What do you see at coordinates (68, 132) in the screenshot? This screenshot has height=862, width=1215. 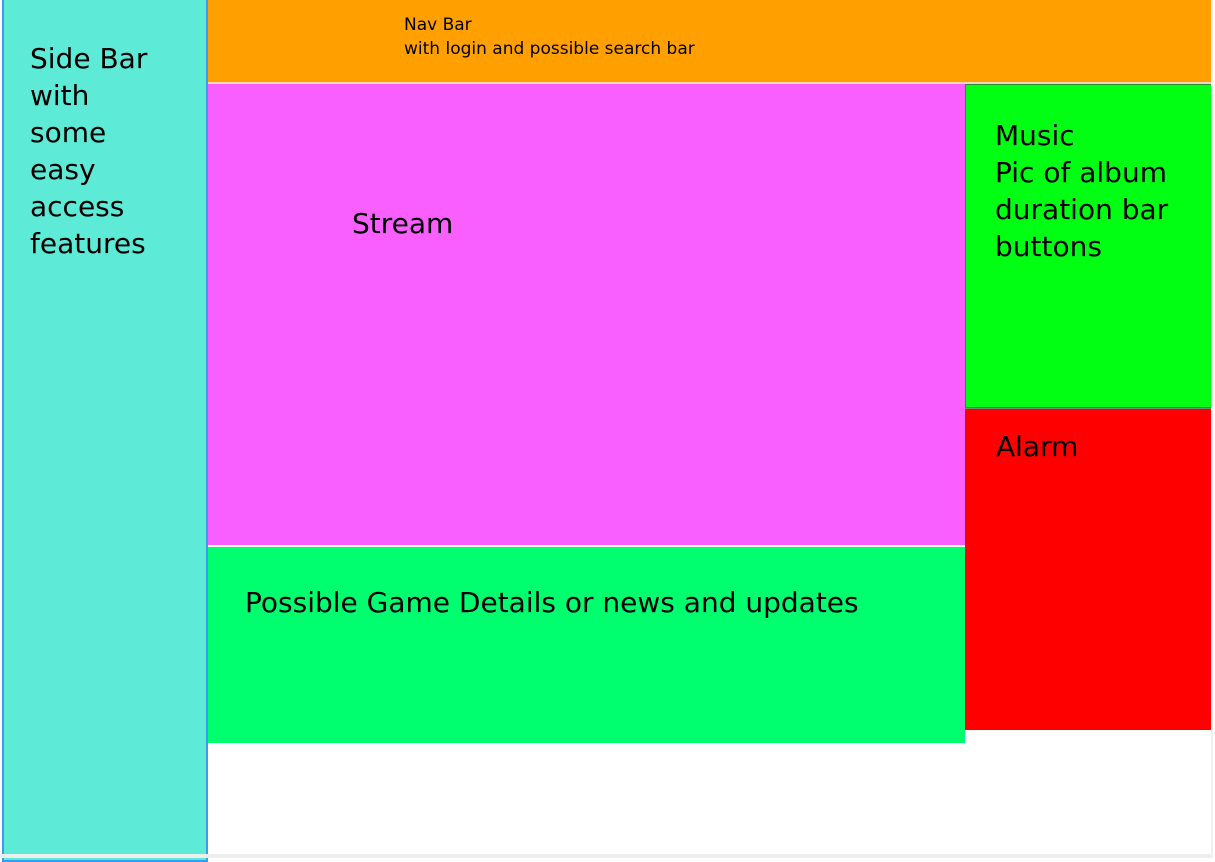 I see `sidebar-label-line: some` at bounding box center [68, 132].